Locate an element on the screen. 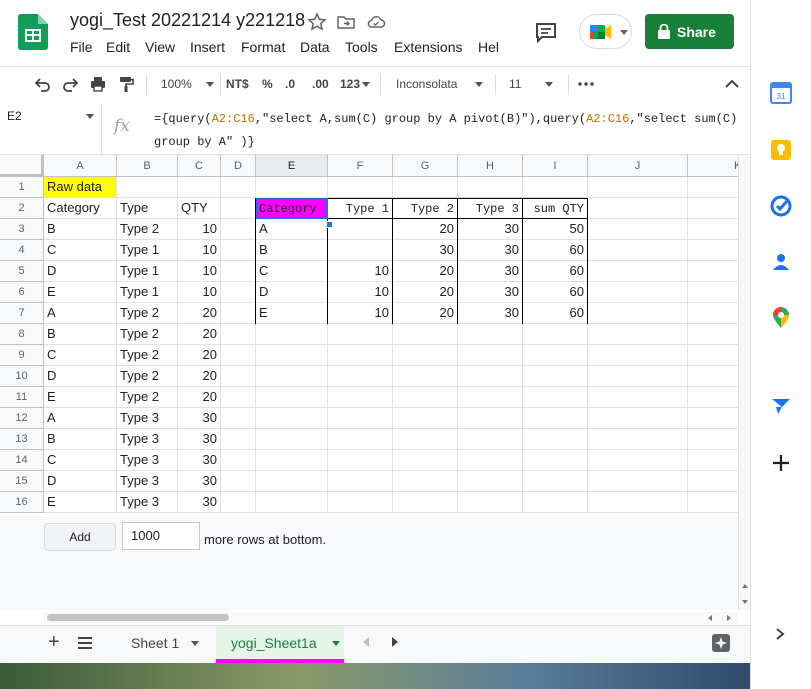 This screenshot has height=689, width=811. row-header: 1 is located at coordinates (22, 187).